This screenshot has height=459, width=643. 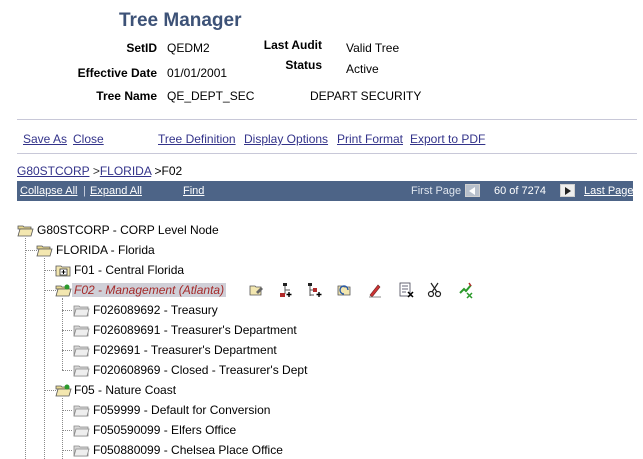 I want to click on divider-bottom, so click(x=327, y=153).